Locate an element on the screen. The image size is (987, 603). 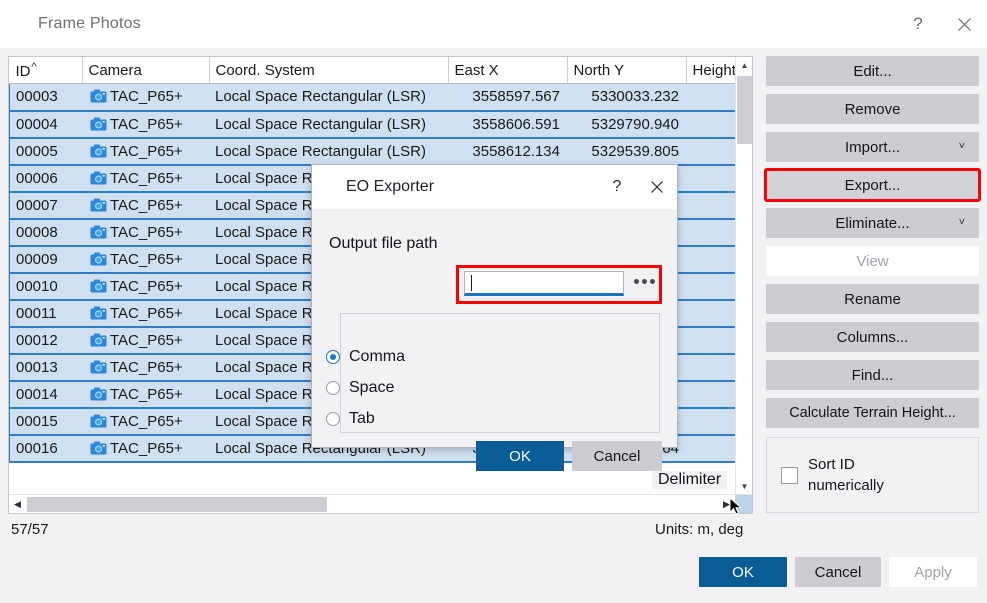
cancel-button: Cancel is located at coordinates (838, 572).